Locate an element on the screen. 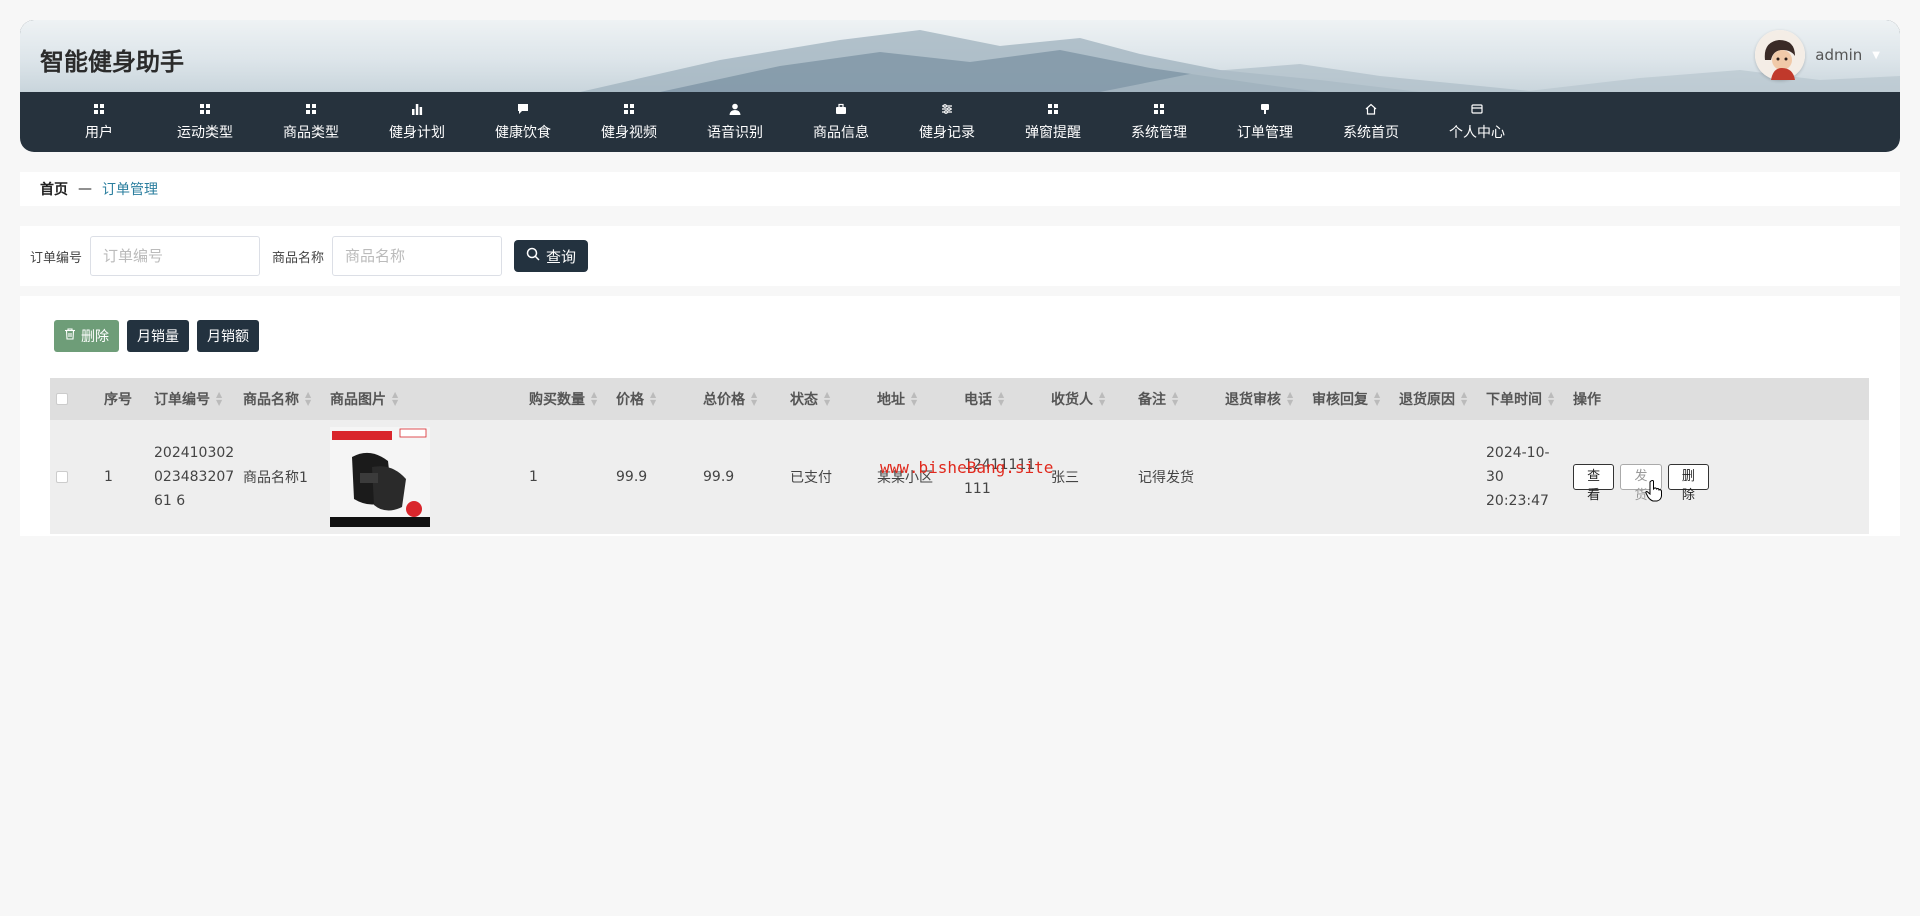  col-price: 价格 ▲ ▼ is located at coordinates (651, 399).